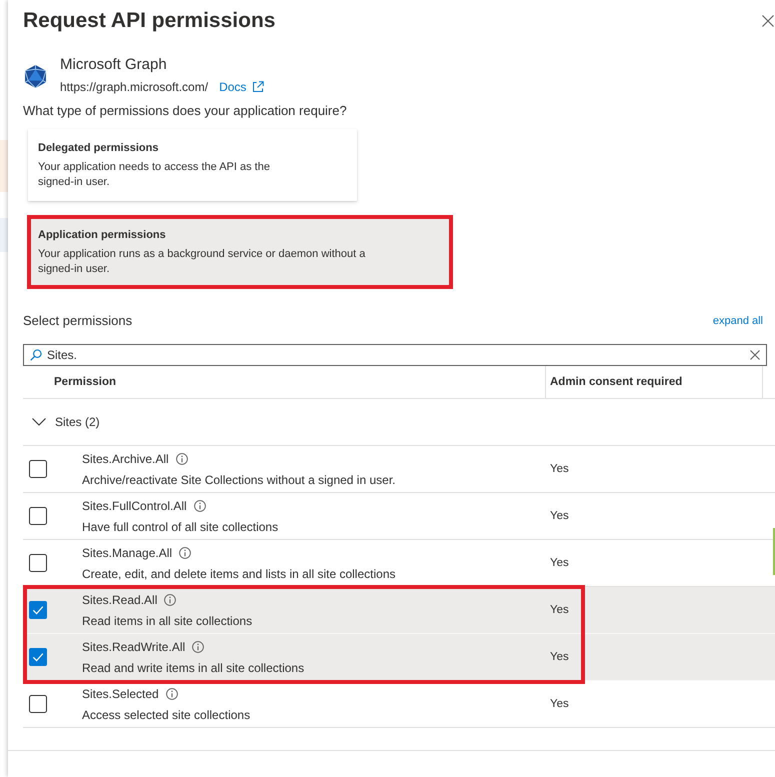  I want to click on section-label: Select permissions, so click(77, 321).